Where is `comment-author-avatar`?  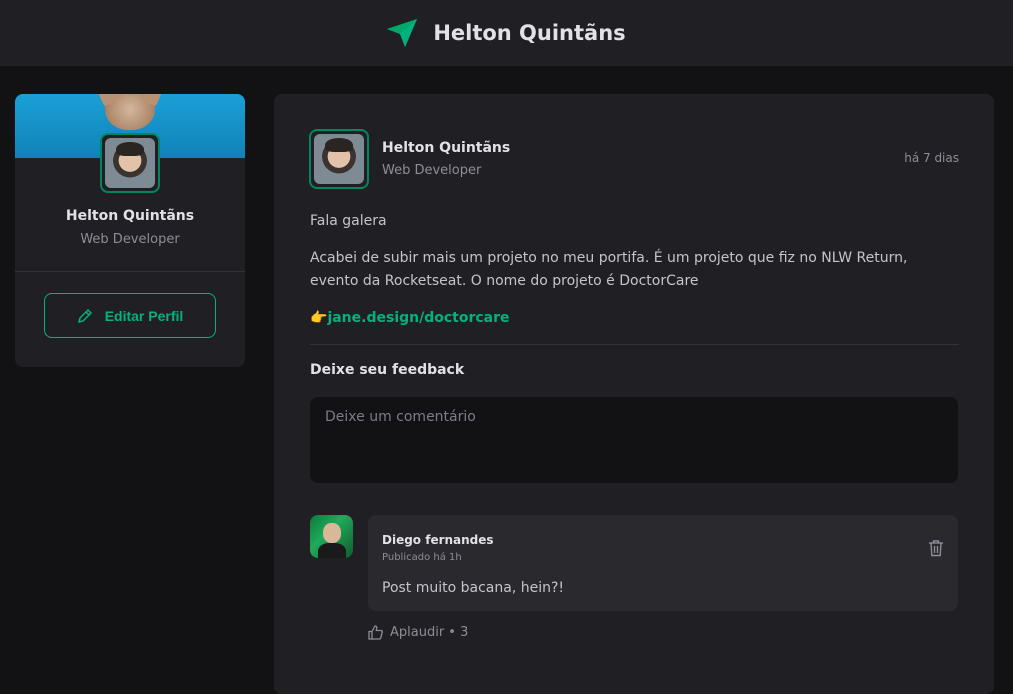
comment-author-avatar is located at coordinates (331, 536).